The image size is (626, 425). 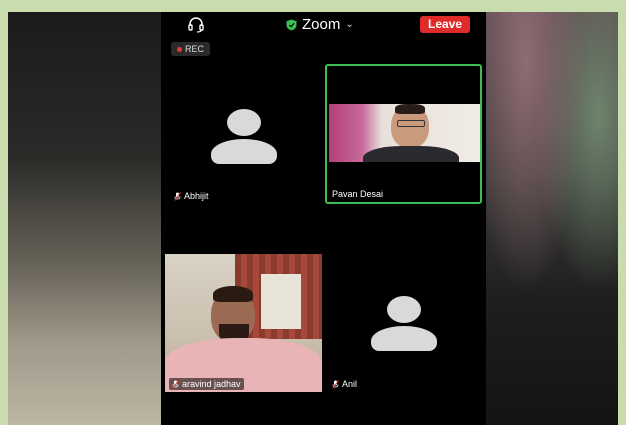 I want to click on meeting-title-text: Zoom, so click(x=321, y=24).